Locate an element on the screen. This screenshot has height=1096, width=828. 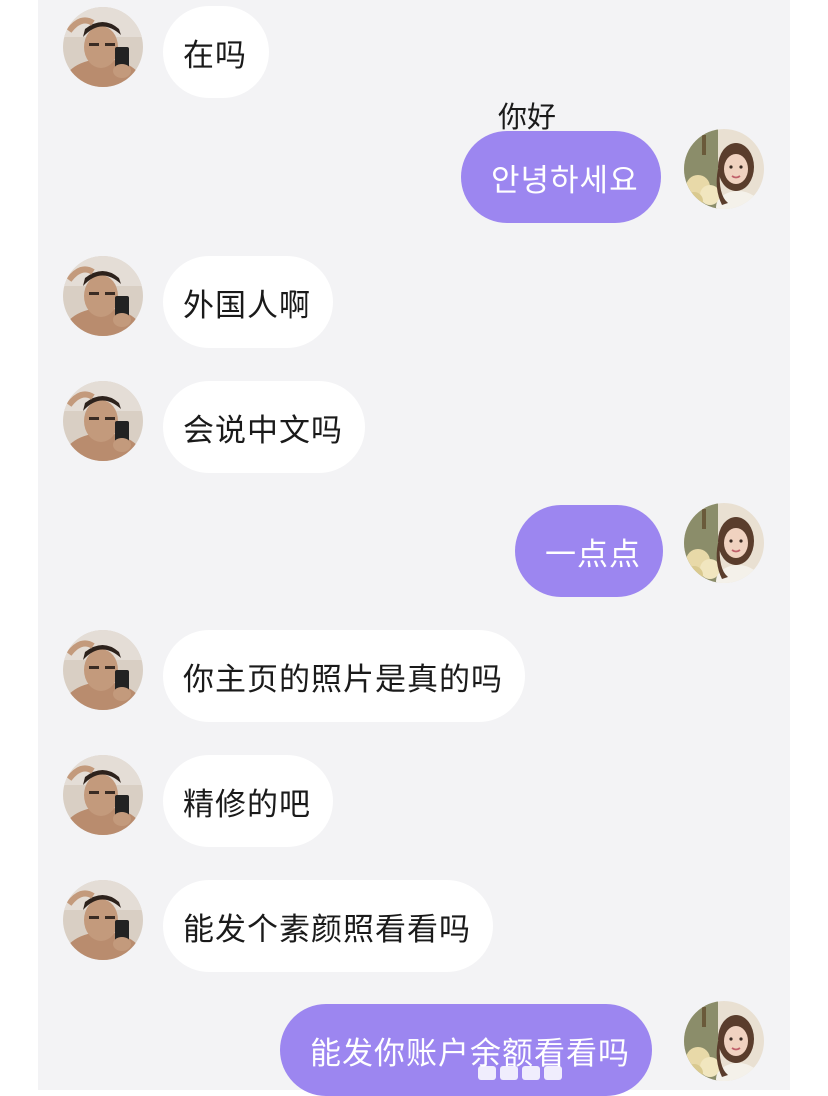
message-text: 会说中文吗 is located at coordinates (263, 430).